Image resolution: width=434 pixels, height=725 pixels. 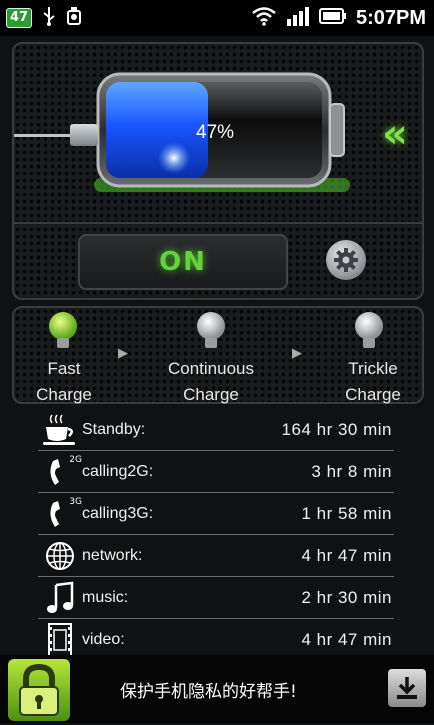 I want to click on list-item-network: network: 4 hr 47 min, so click(x=216, y=556).